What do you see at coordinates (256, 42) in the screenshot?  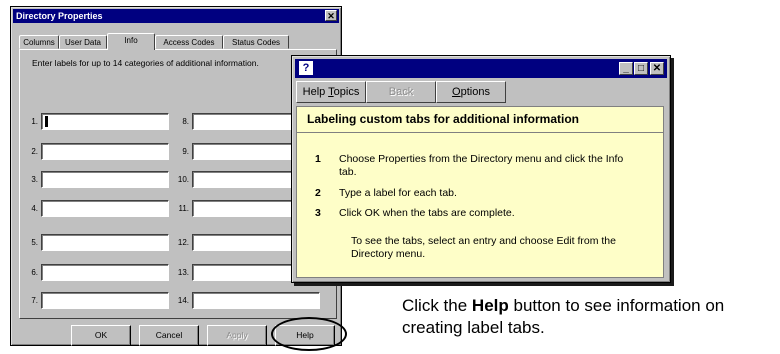 I see `tab-status-codes: Status Codes` at bounding box center [256, 42].